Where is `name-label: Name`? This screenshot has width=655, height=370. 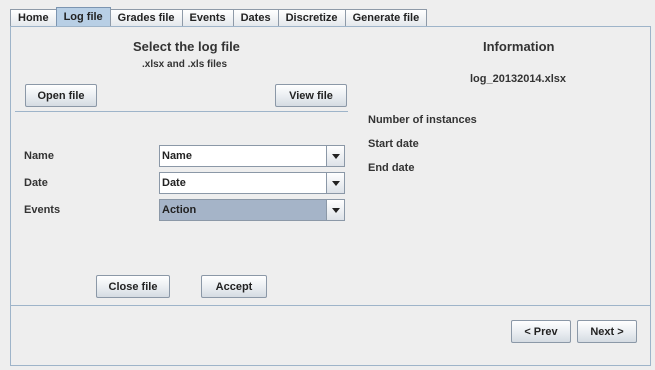
name-label: Name is located at coordinates (39, 156).